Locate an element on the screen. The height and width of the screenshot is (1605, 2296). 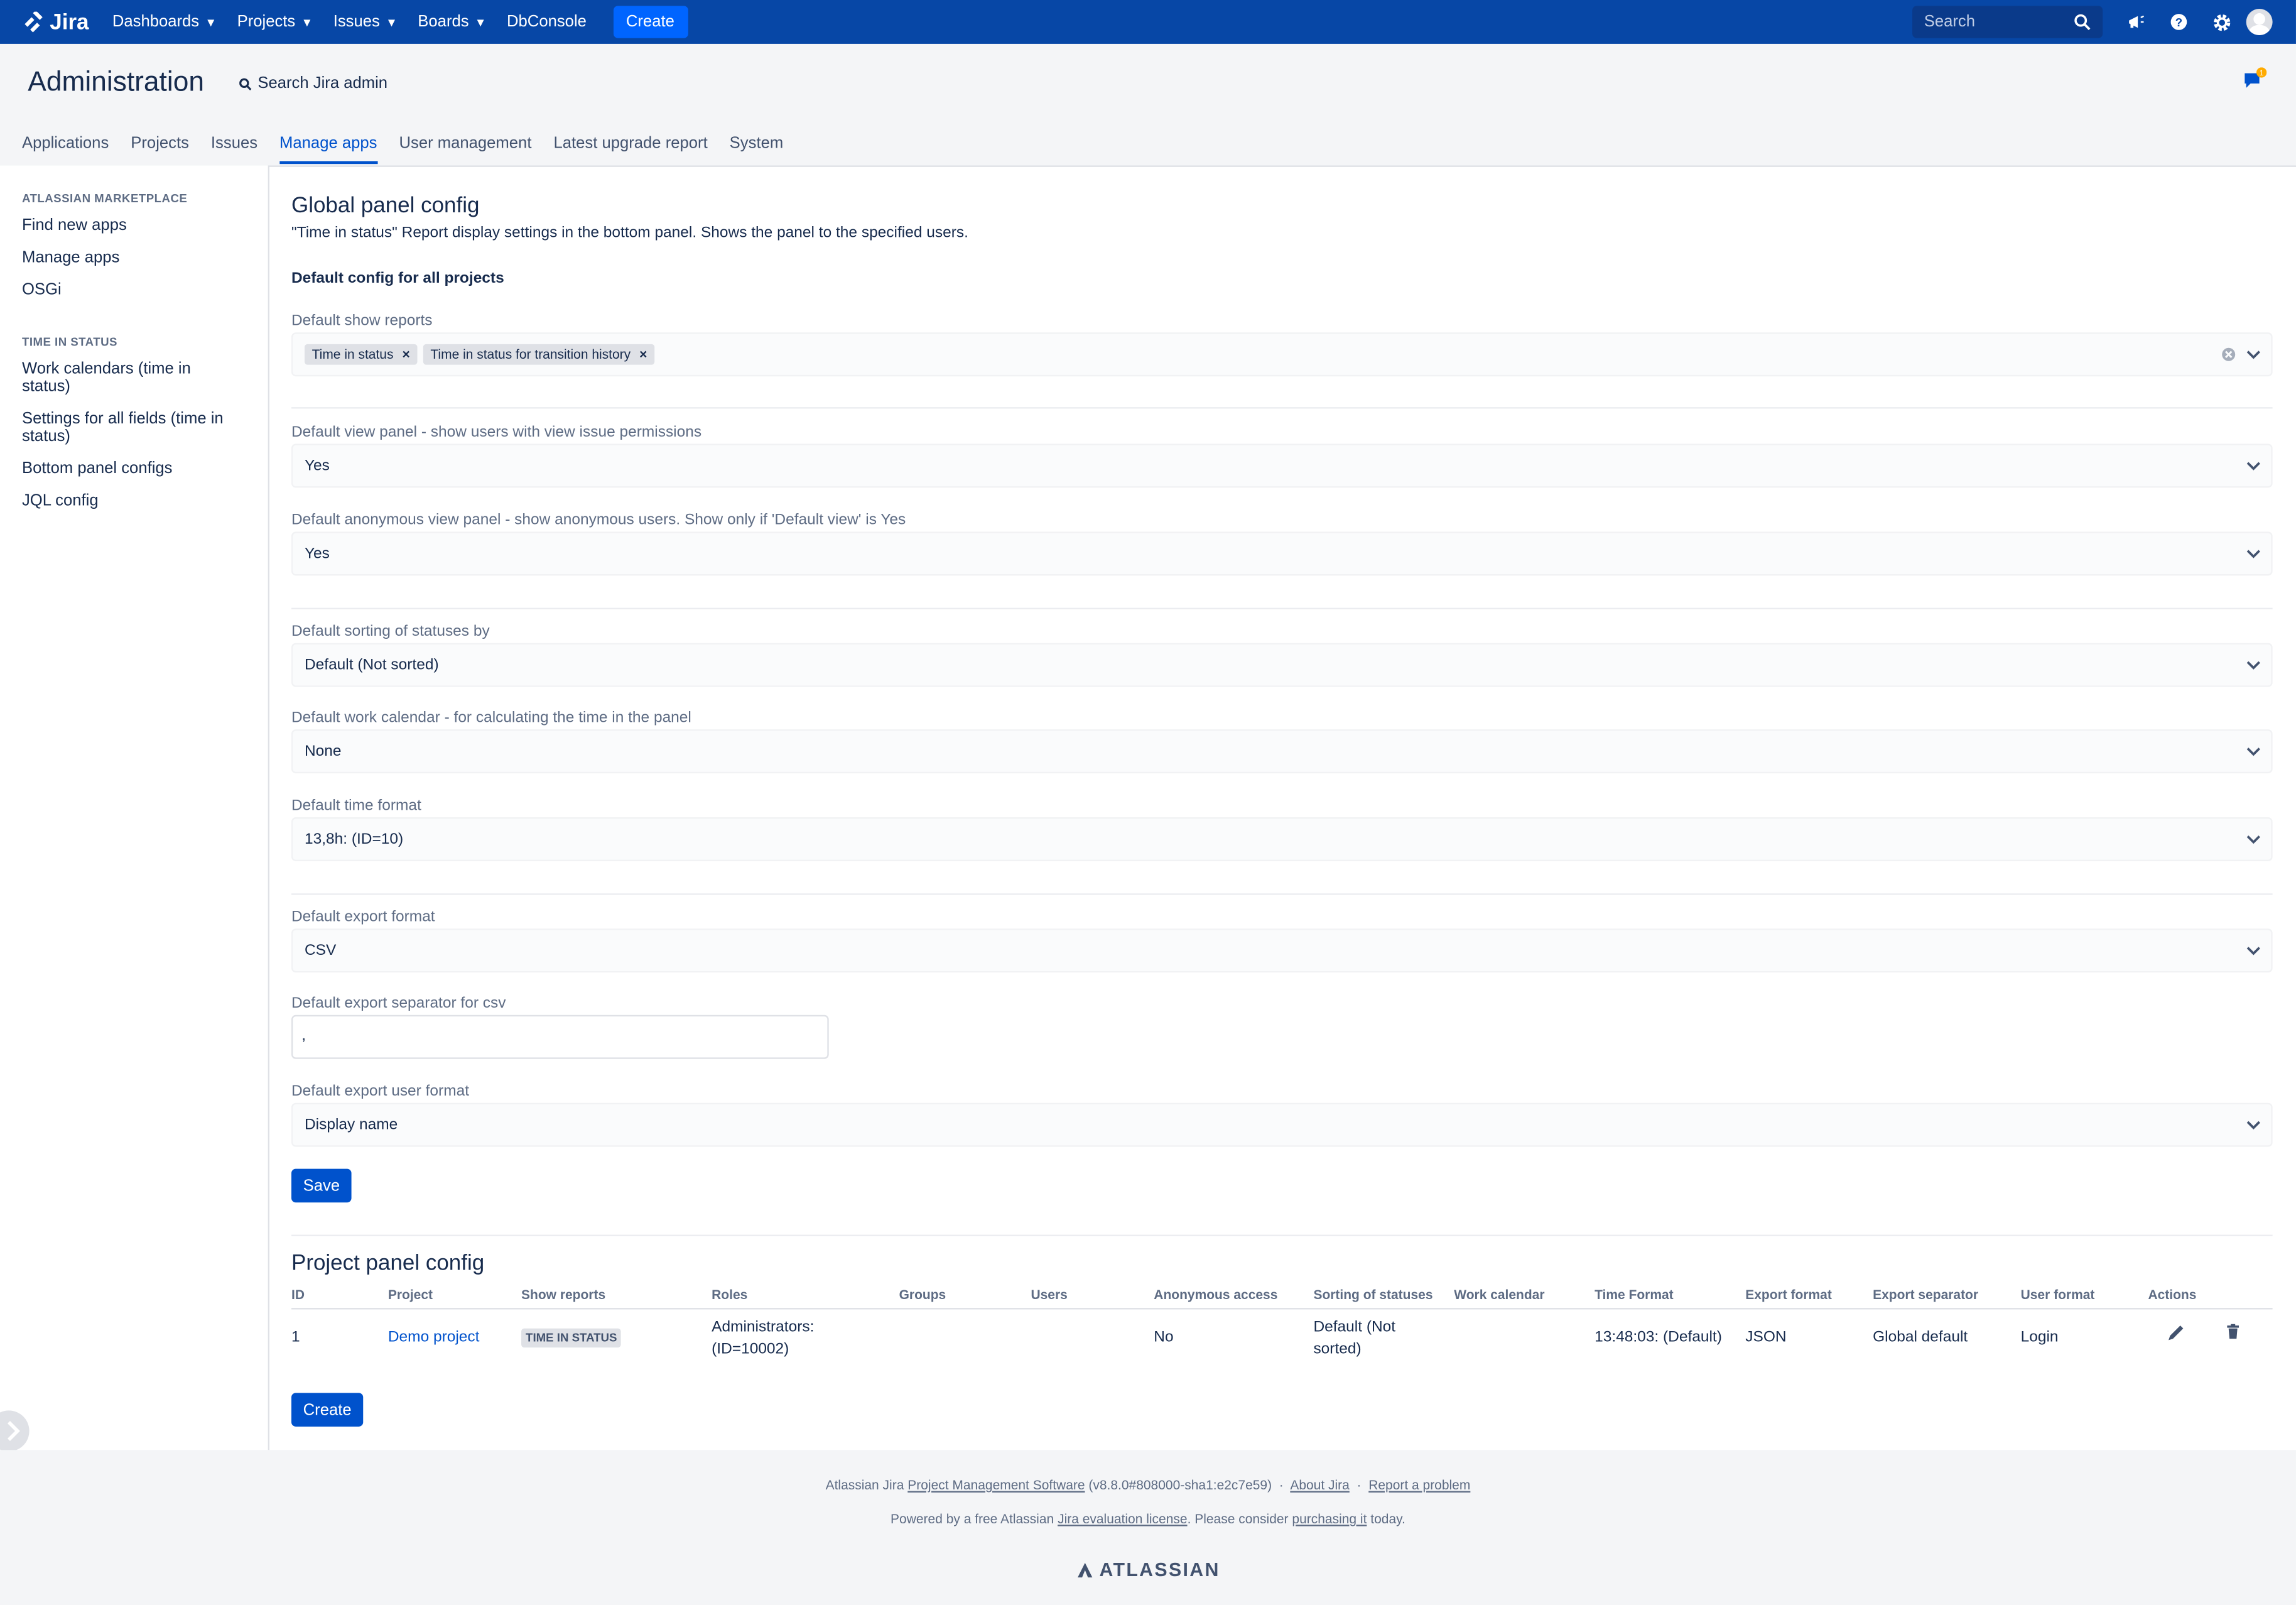
nav-boards: Boards ▼ is located at coordinates (452, 22).